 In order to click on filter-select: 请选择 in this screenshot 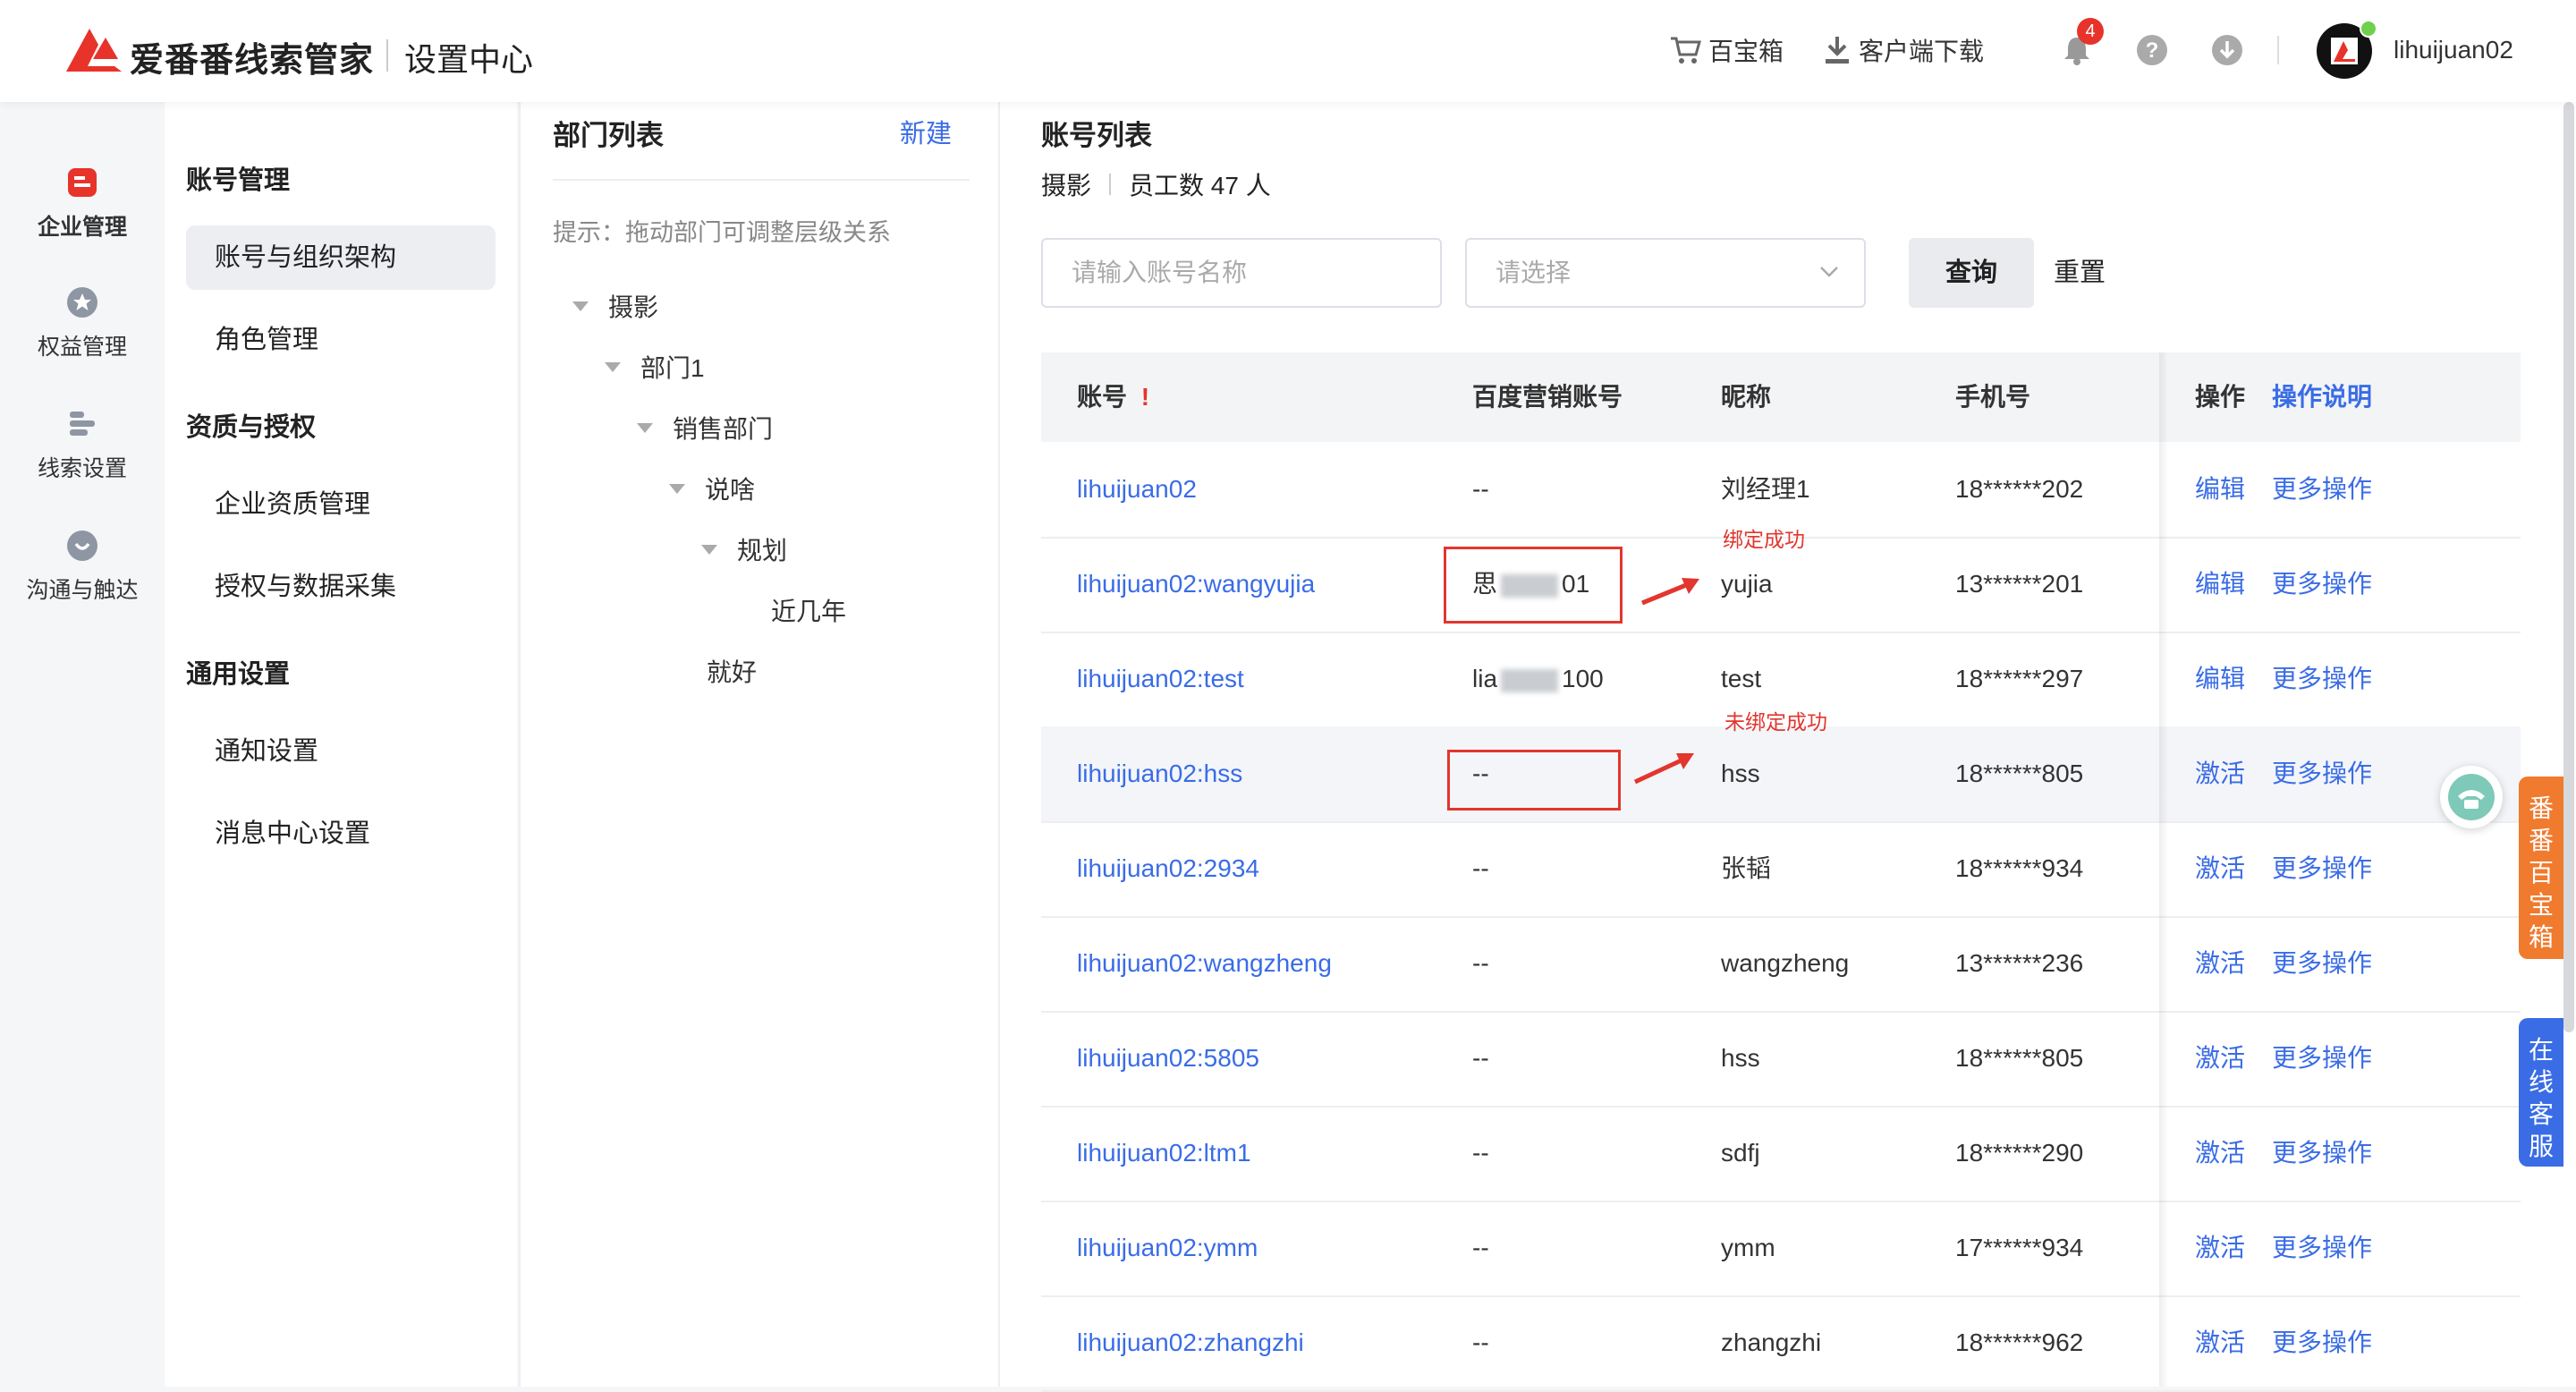, I will do `click(1665, 273)`.